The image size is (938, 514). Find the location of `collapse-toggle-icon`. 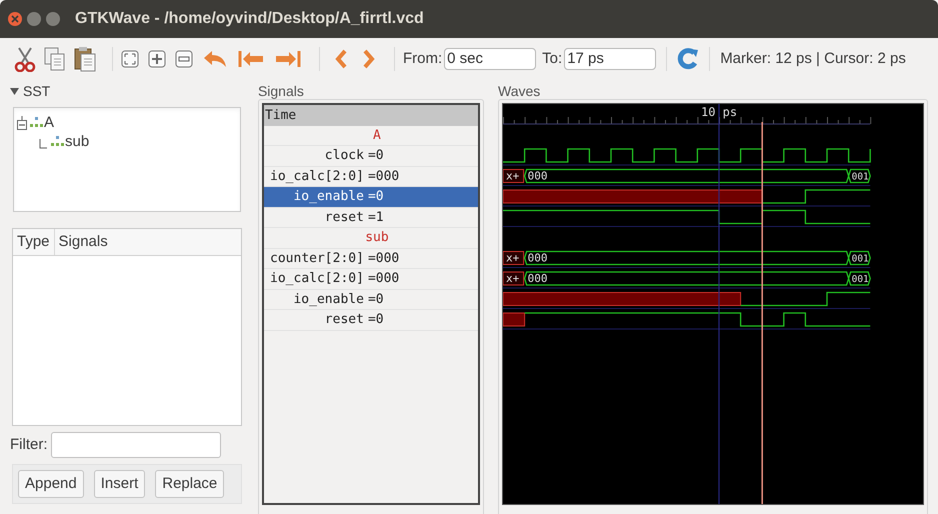

collapse-toggle-icon is located at coordinates (22, 123).